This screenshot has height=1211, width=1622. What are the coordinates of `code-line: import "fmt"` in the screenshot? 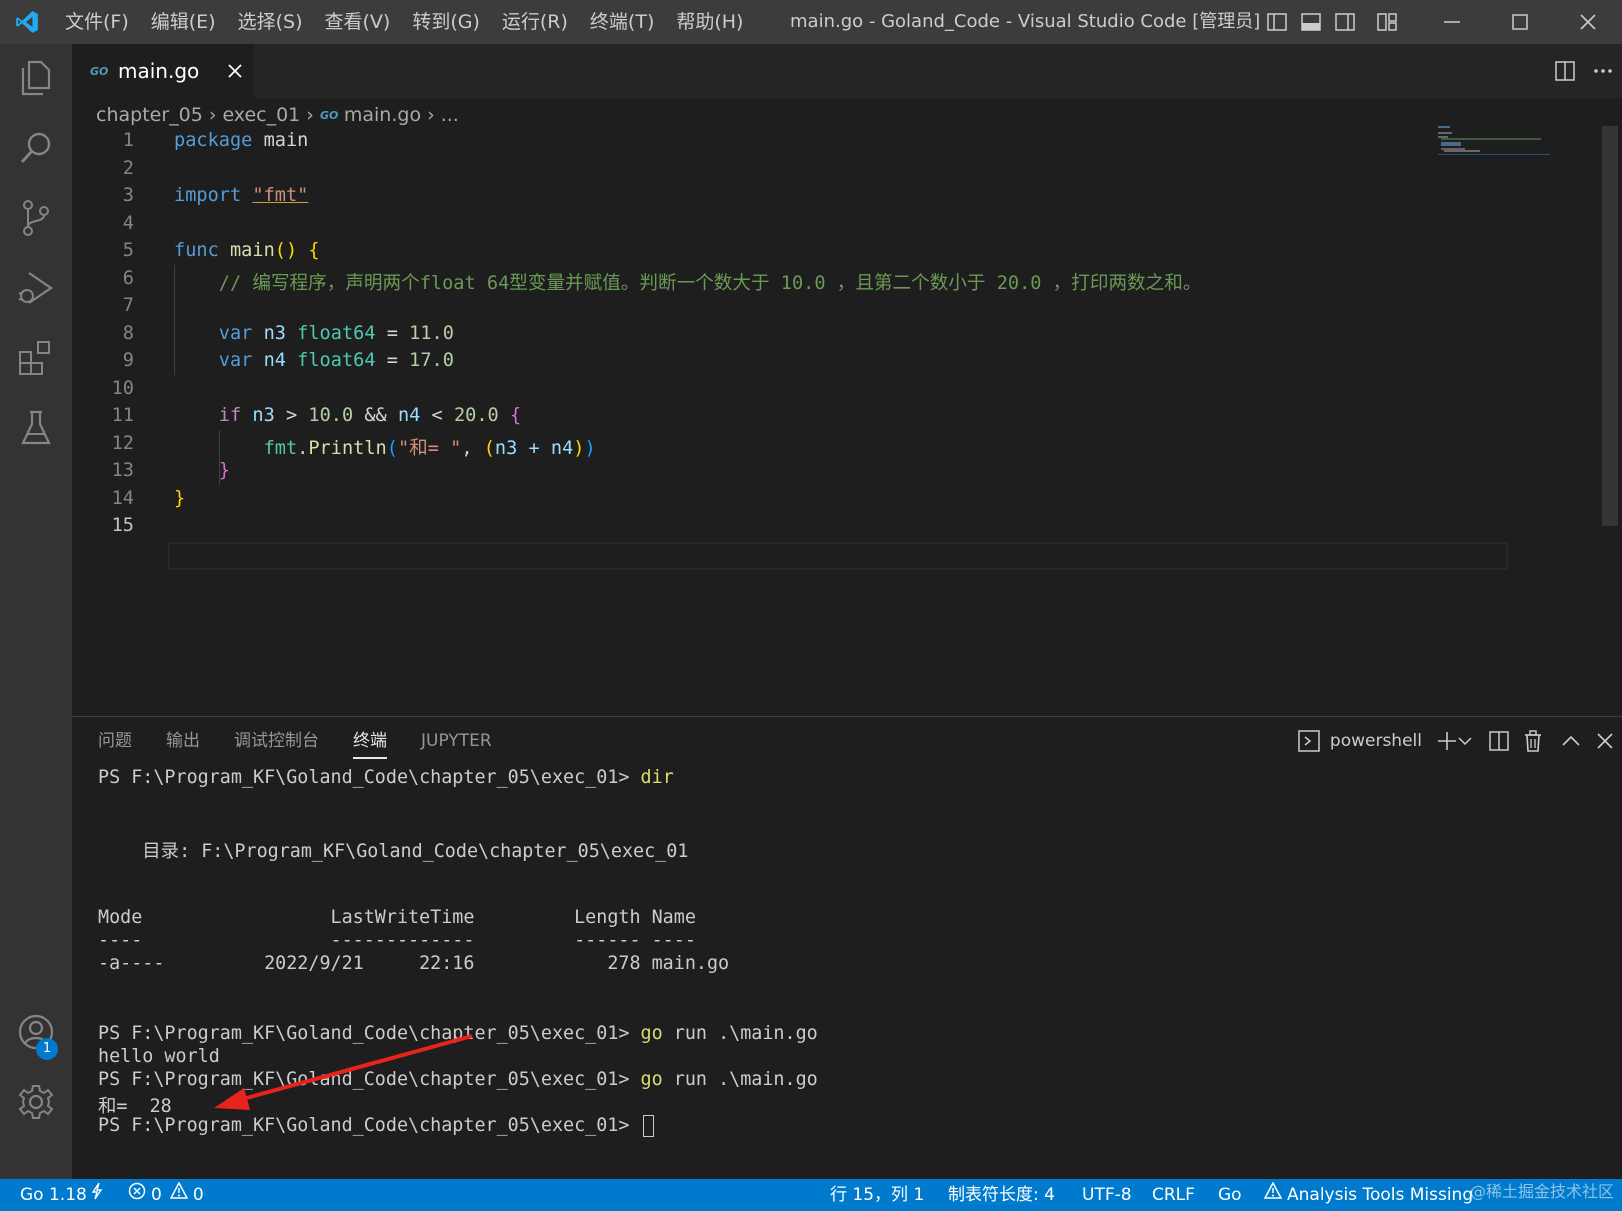 It's located at (241, 195).